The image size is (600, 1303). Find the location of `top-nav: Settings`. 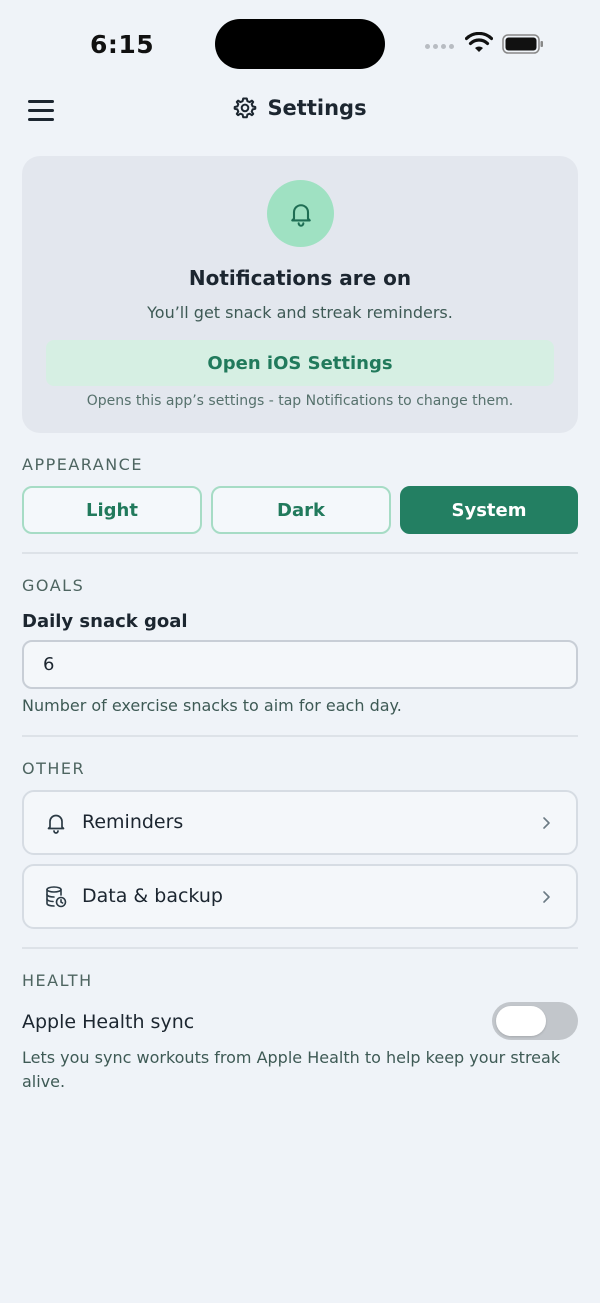

top-nav: Settings is located at coordinates (300, 111).